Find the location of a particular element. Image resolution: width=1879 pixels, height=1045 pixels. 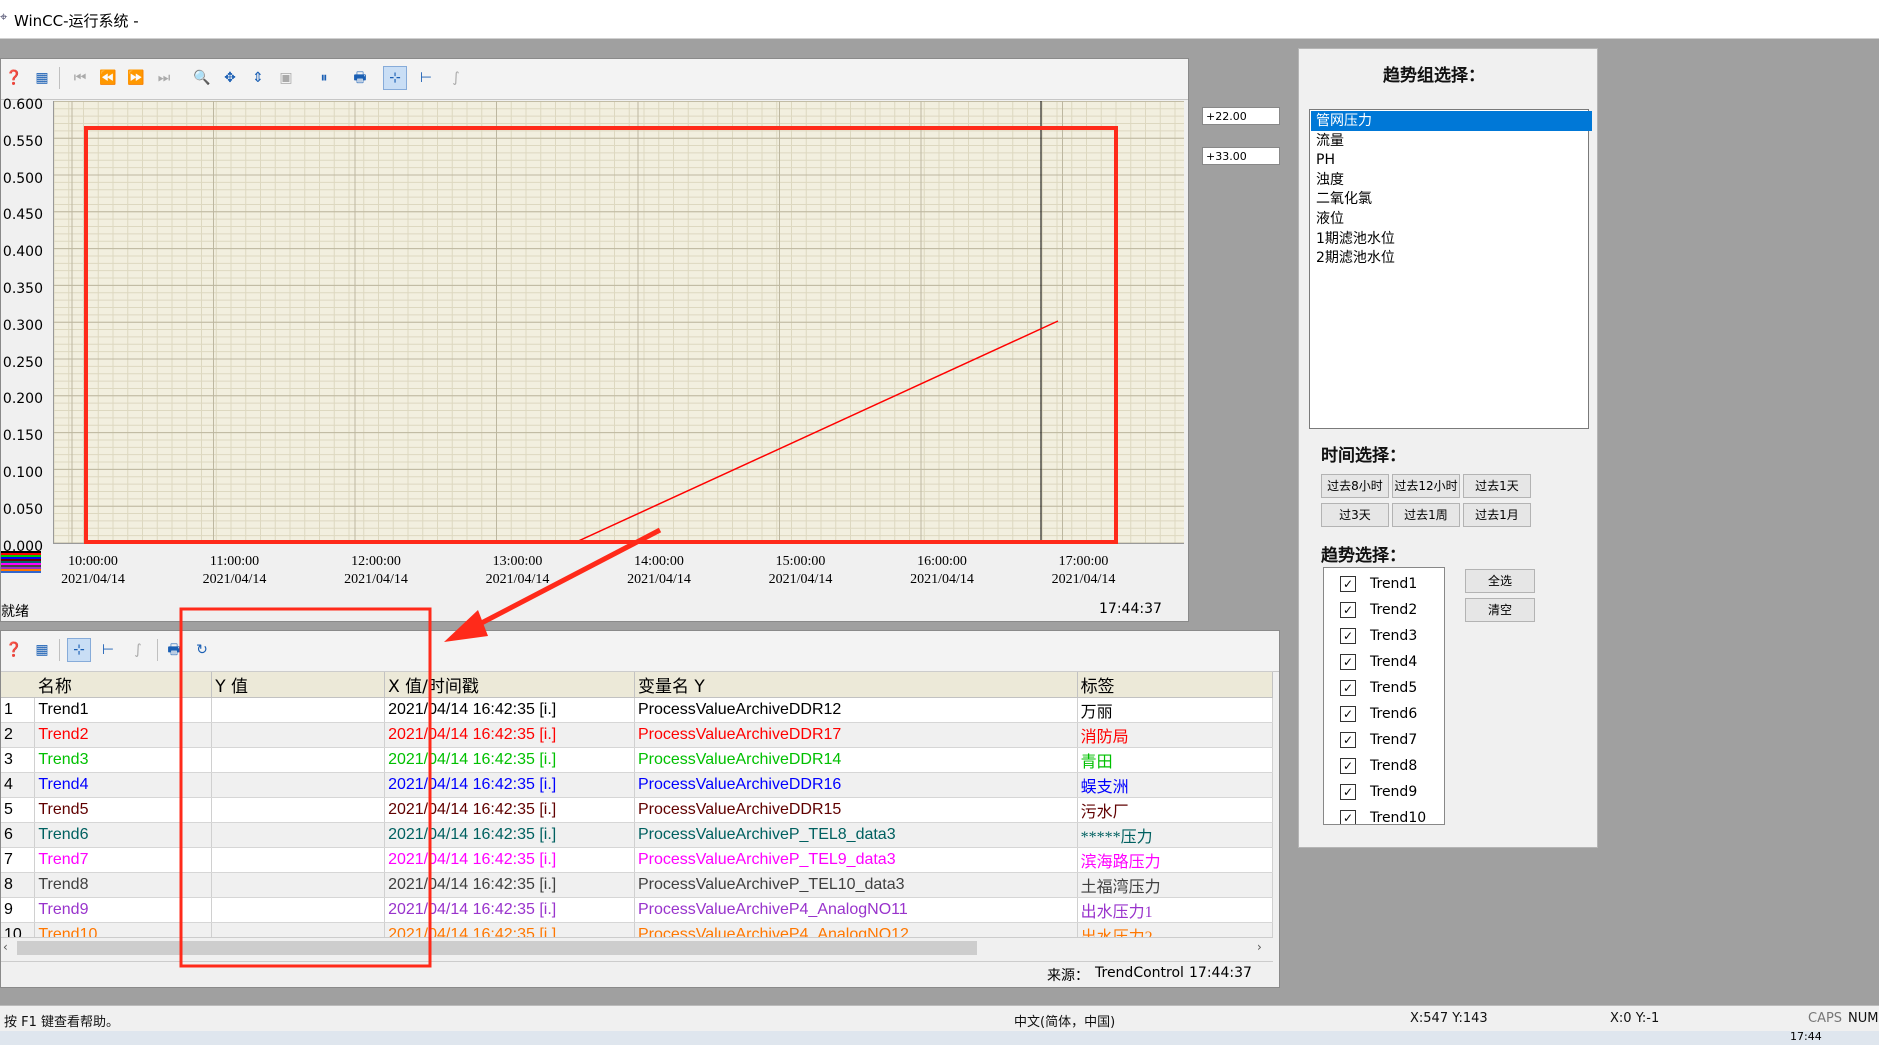

clear-button: 清空 is located at coordinates (1500, 610).